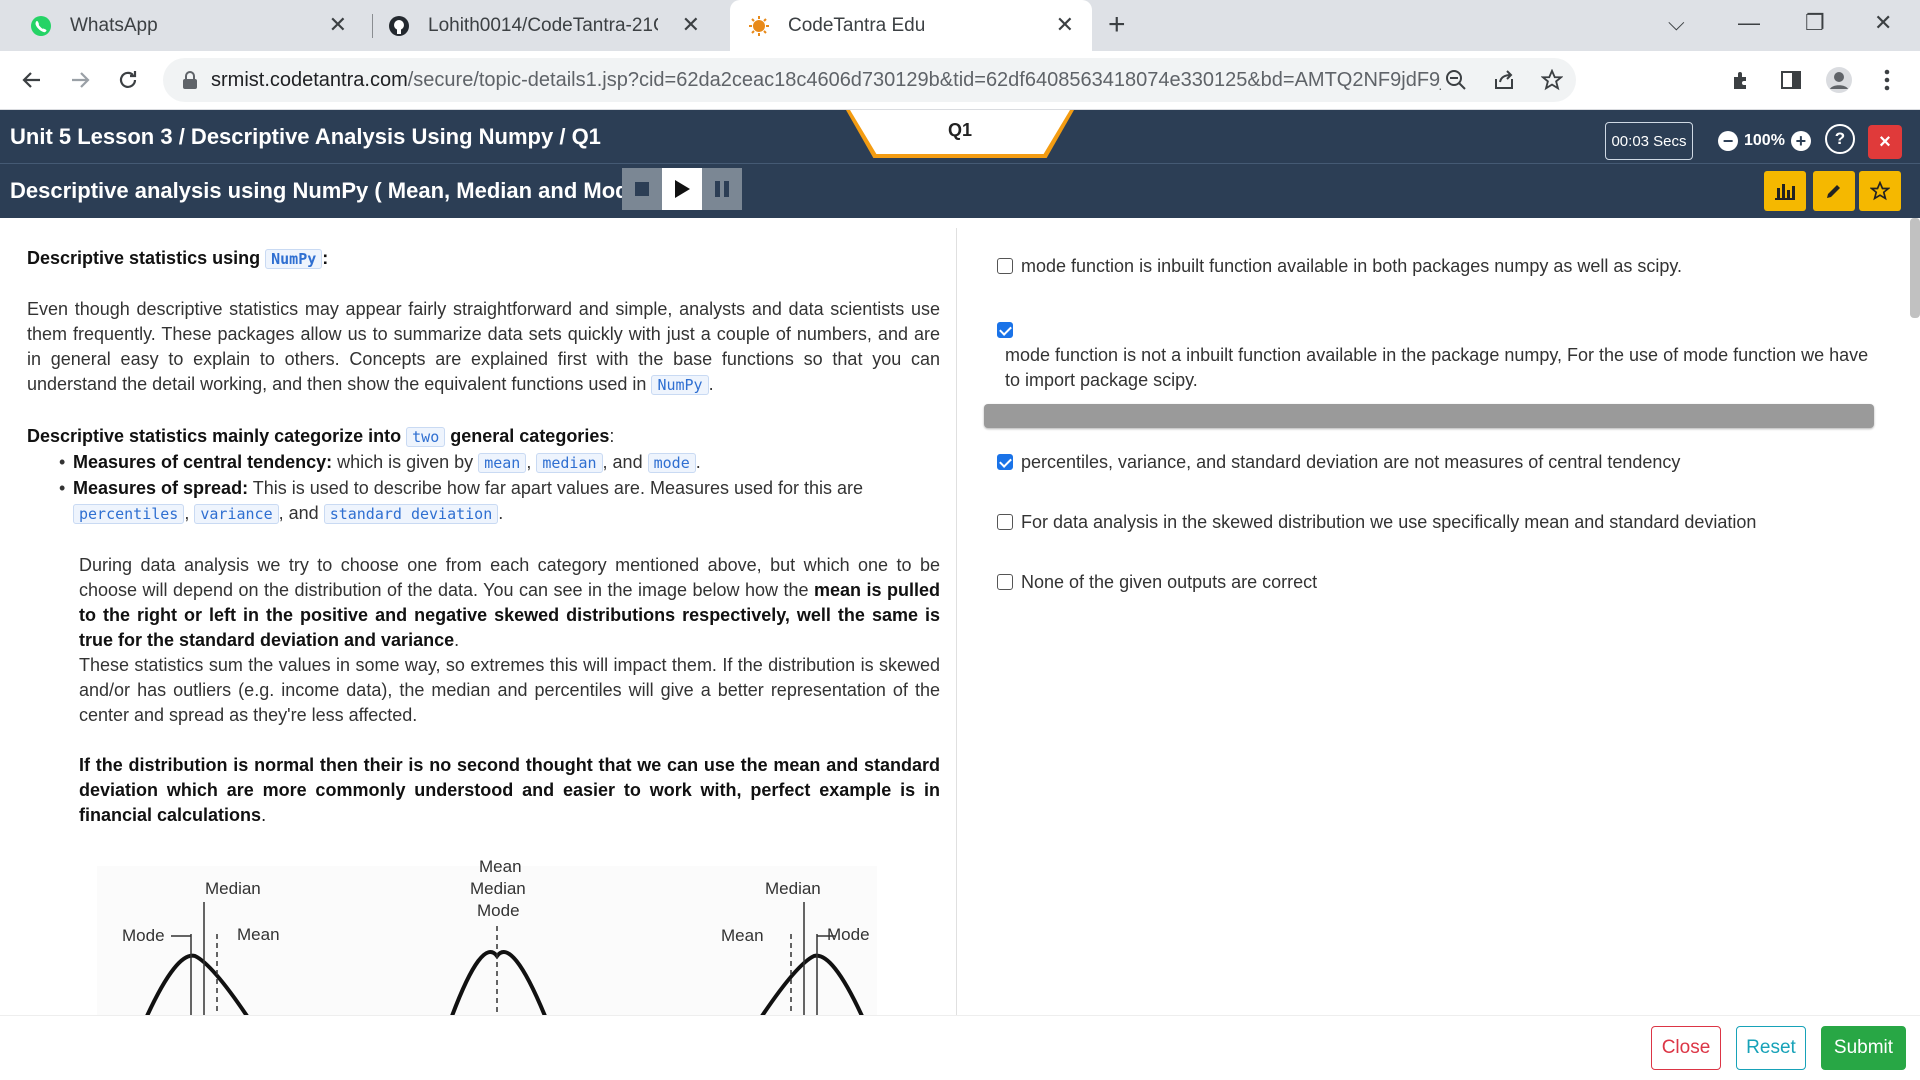  I want to click on forward-icon, so click(80, 80).